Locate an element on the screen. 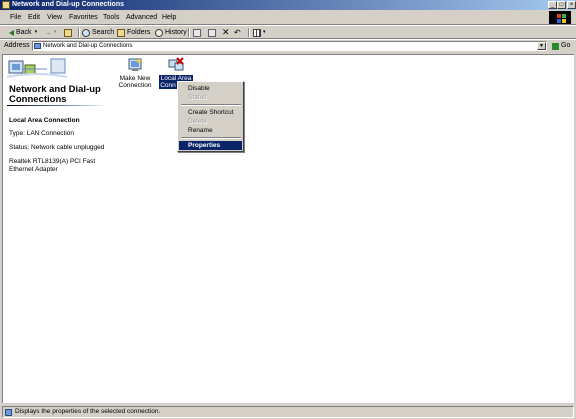 Image resolution: width=576 pixels, height=419 pixels. make-new-connection-item: Make New Connection is located at coordinates (135, 73).